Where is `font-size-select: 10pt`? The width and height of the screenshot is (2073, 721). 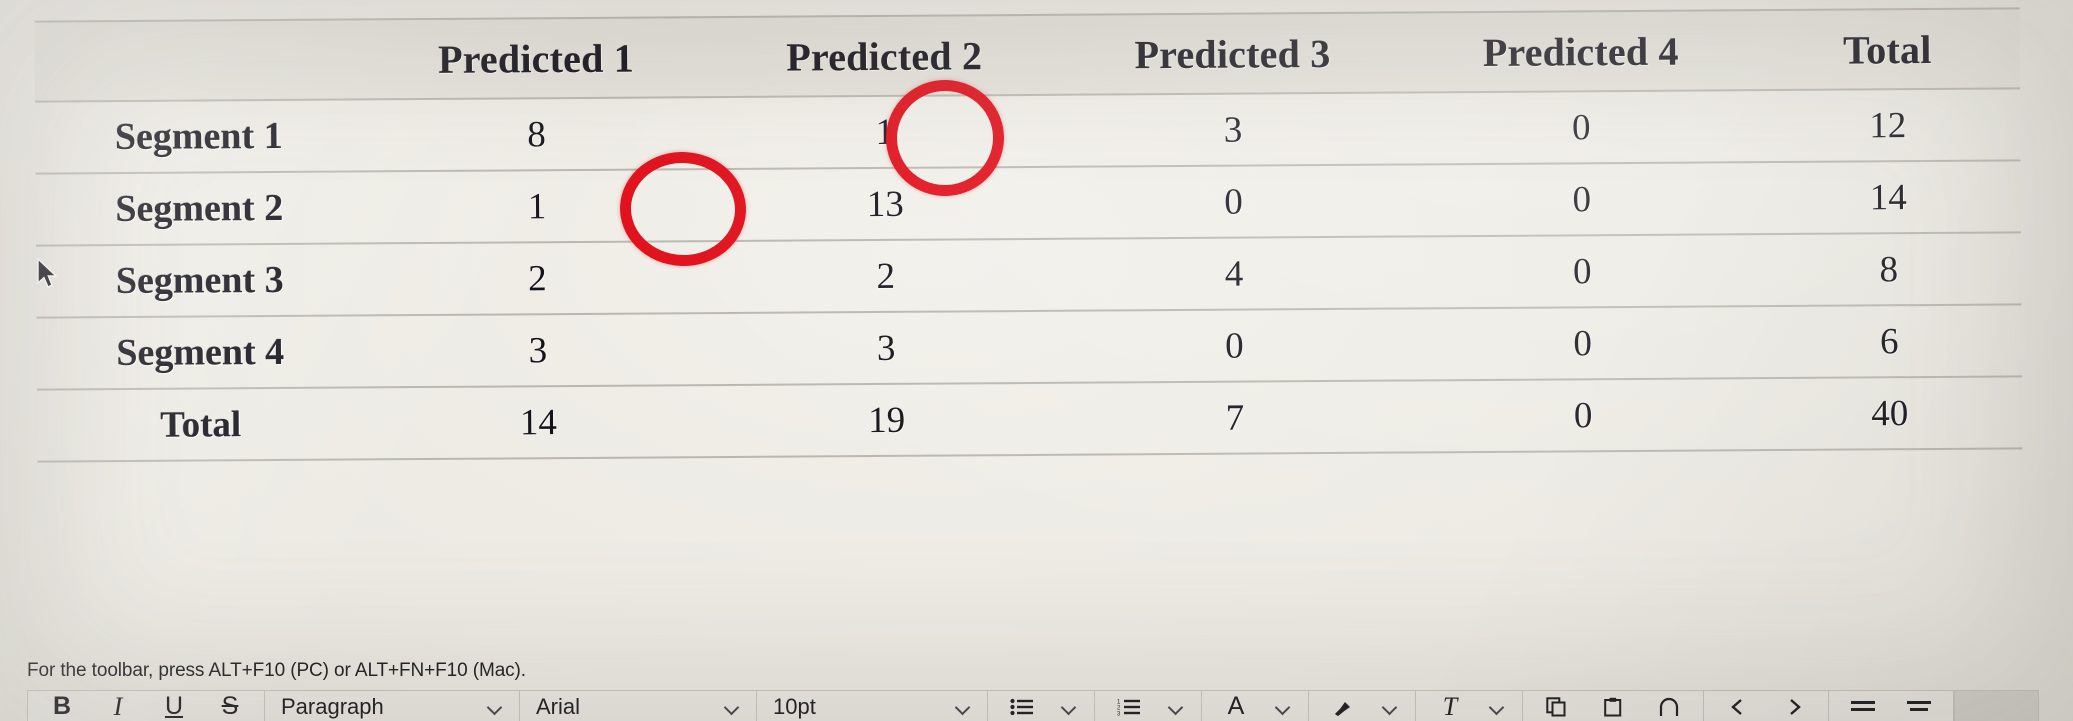 font-size-select: 10pt is located at coordinates (872, 706).